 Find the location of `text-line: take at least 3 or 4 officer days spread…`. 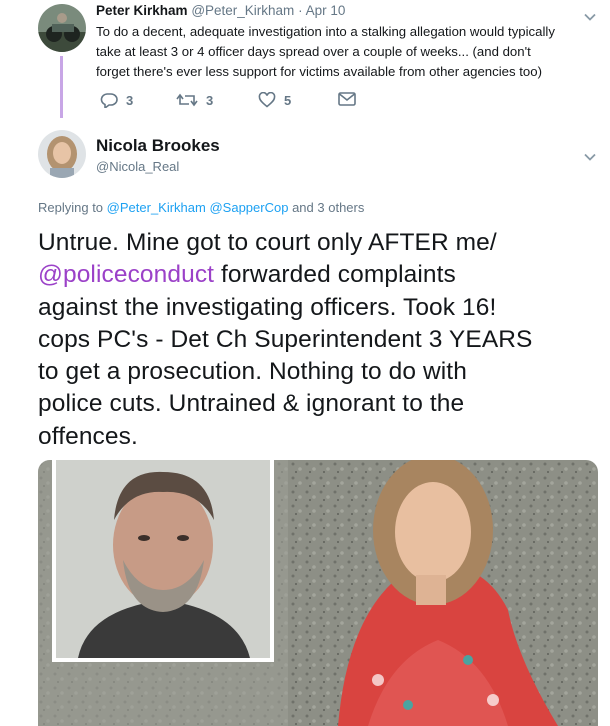

text-line: take at least 3 or 4 officer days spread… is located at coordinates (313, 51).